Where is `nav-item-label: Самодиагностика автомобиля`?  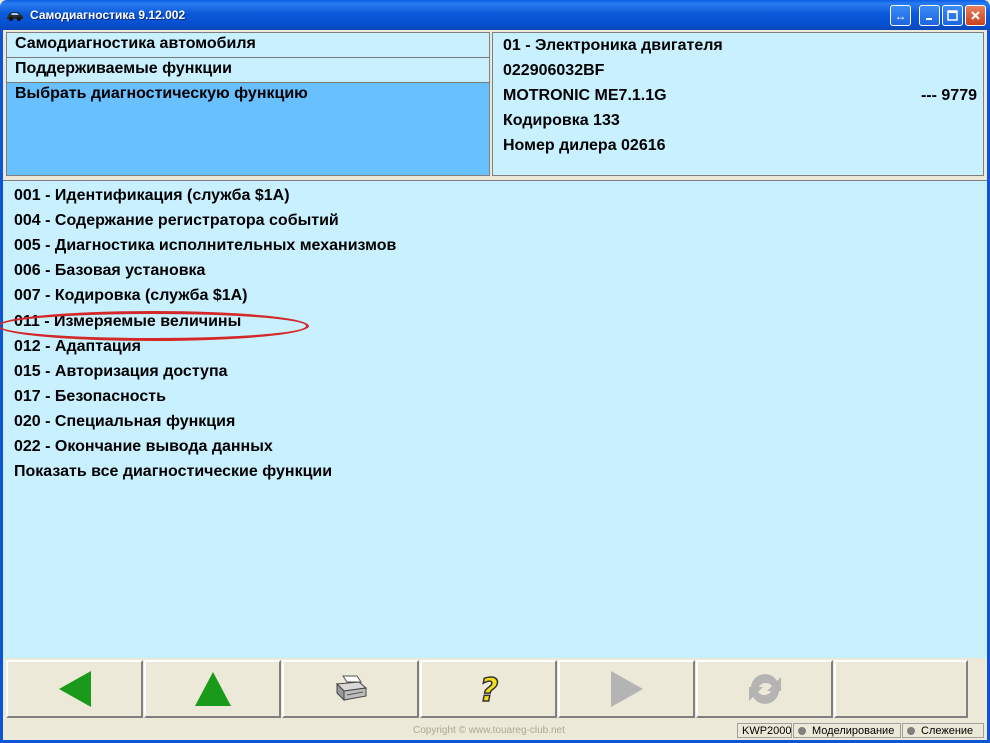
nav-item-label: Самодиагностика автомобиля is located at coordinates (135, 43).